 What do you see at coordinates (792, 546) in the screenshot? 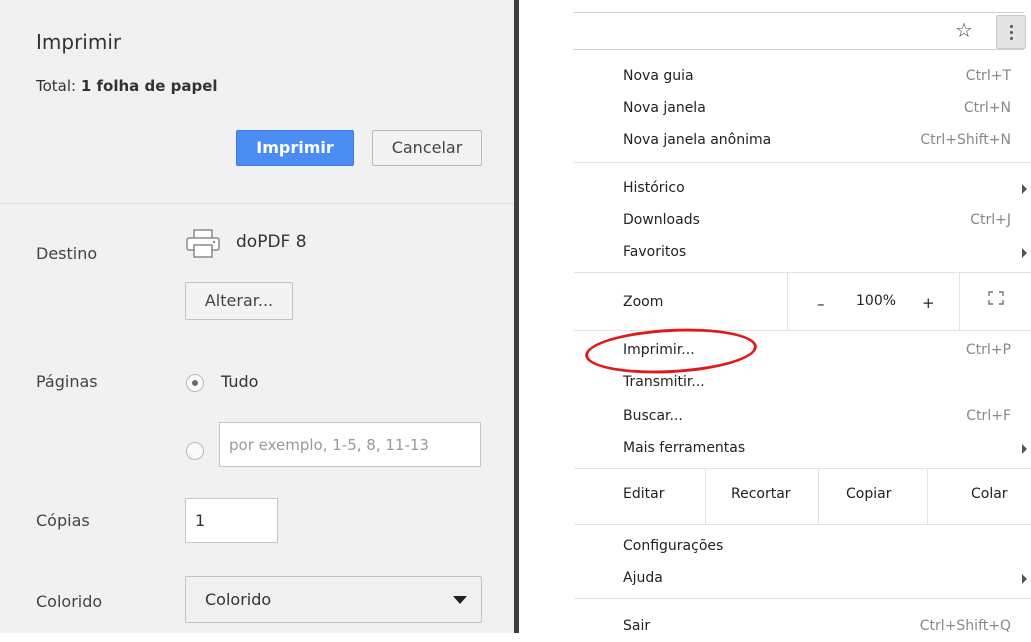
I see `menu-item-settings: Configurações` at bounding box center [792, 546].